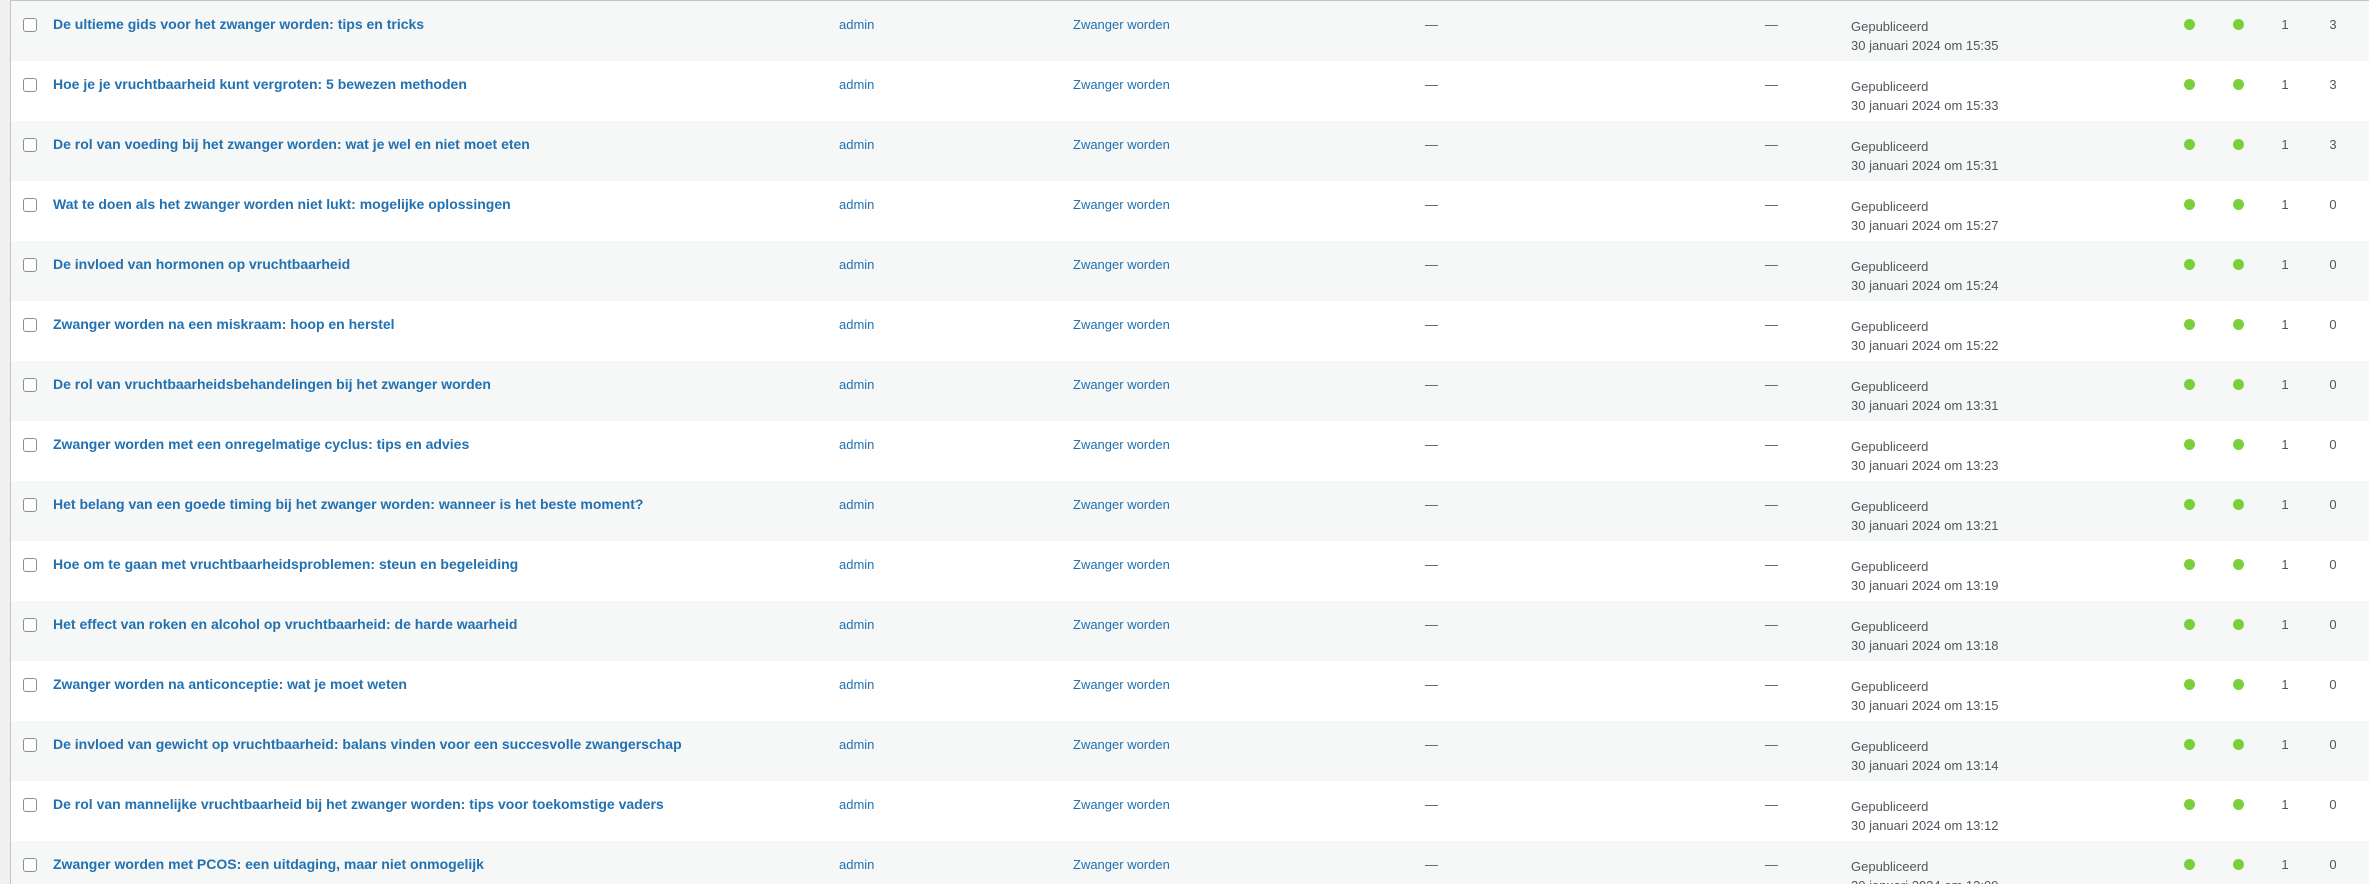 The width and height of the screenshot is (2369, 884). What do you see at coordinates (1924, 636) in the screenshot?
I see `post-date: Gepubliceerd 30 januari 2024 om 13:18` at bounding box center [1924, 636].